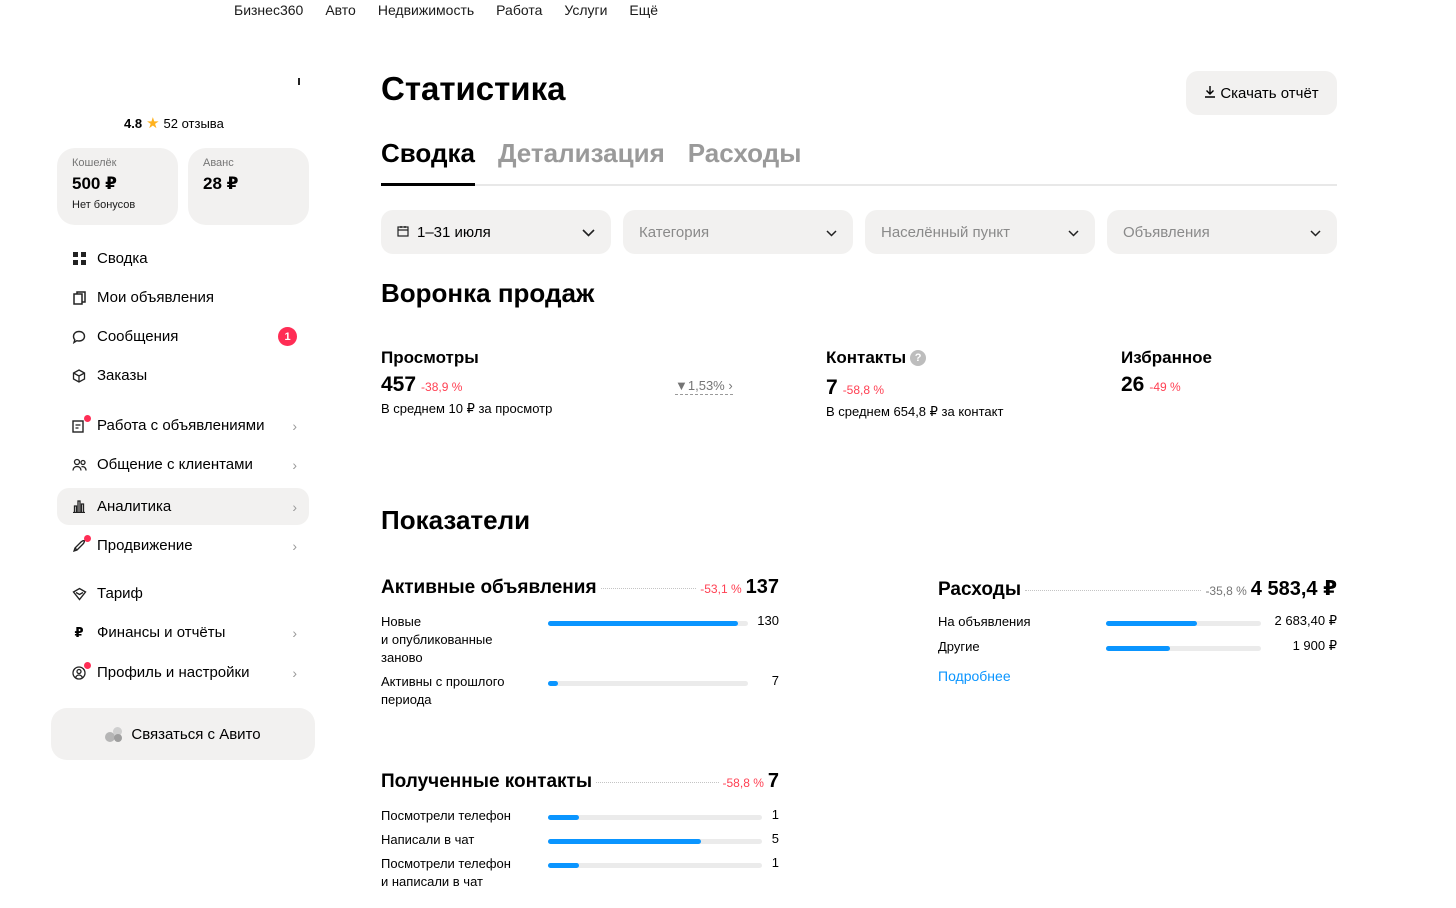 The width and height of the screenshot is (1456, 908). What do you see at coordinates (648, 623) in the screenshot?
I see `active-new-bar` at bounding box center [648, 623].